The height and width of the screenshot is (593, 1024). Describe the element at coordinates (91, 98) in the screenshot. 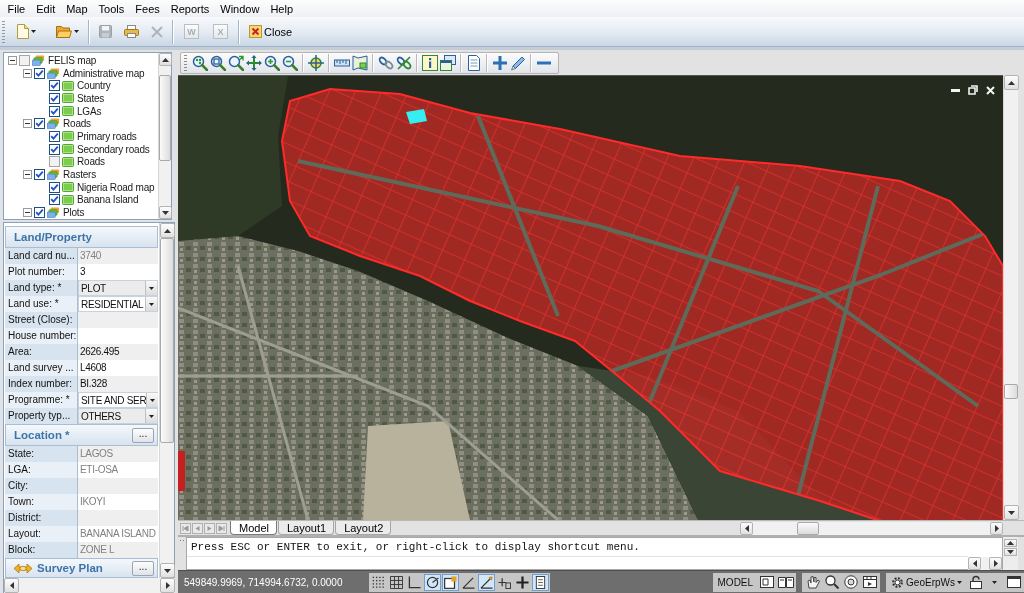

I see `layer-label: States` at that location.